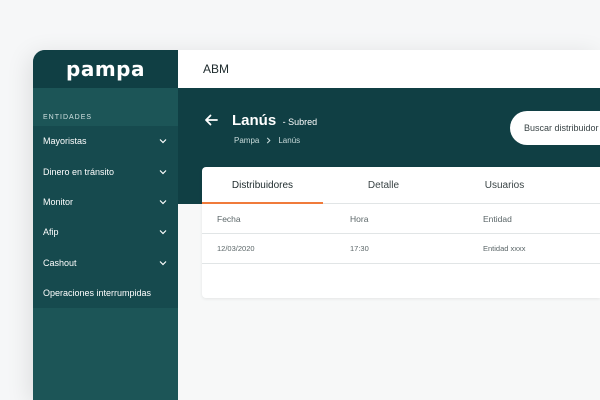 The height and width of the screenshot is (400, 600). What do you see at coordinates (300, 122) in the screenshot?
I see `entity-subtitle: - Subred` at bounding box center [300, 122].